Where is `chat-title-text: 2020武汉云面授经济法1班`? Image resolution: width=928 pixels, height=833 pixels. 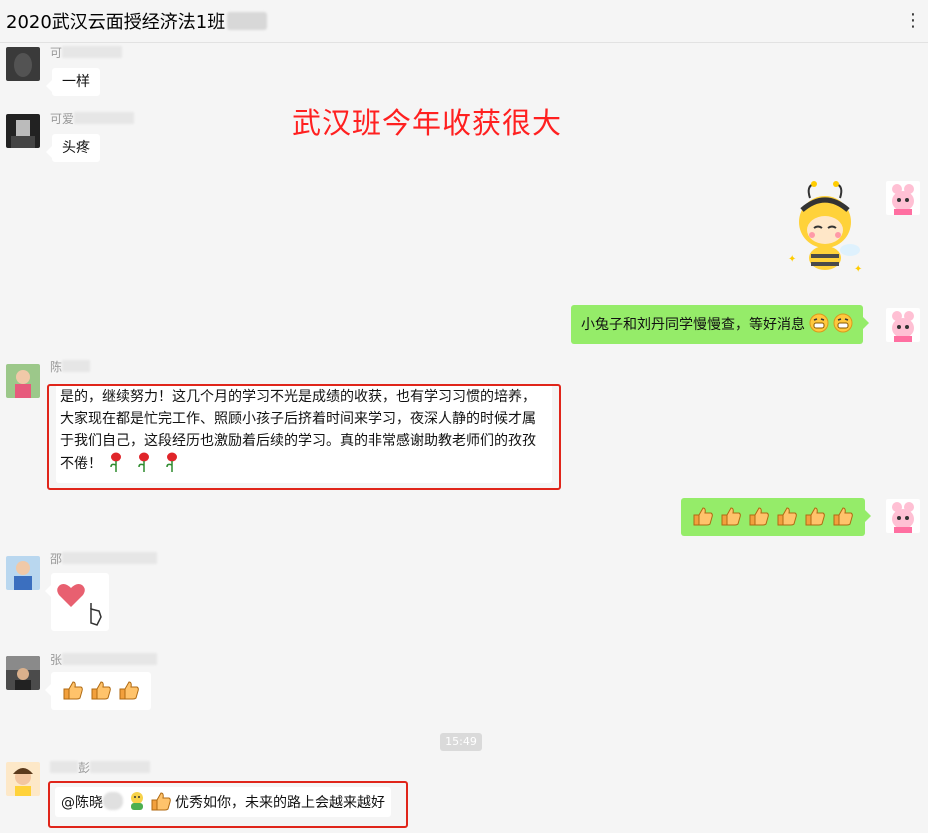 chat-title-text: 2020武汉云面授经济法1班 is located at coordinates (116, 22).